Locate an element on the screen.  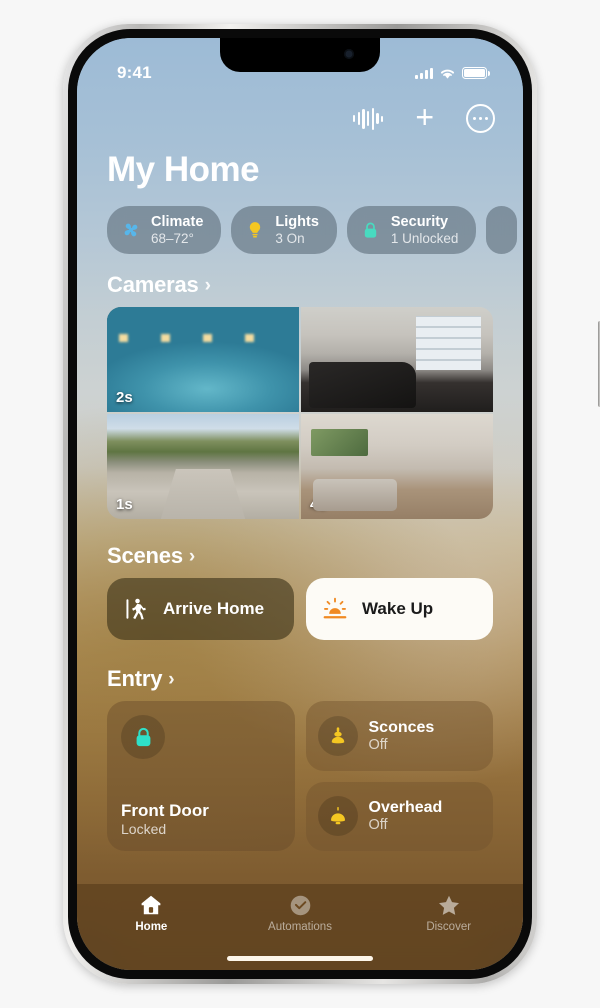
camera-timestamp: 1s is located at coordinates (124, 505).